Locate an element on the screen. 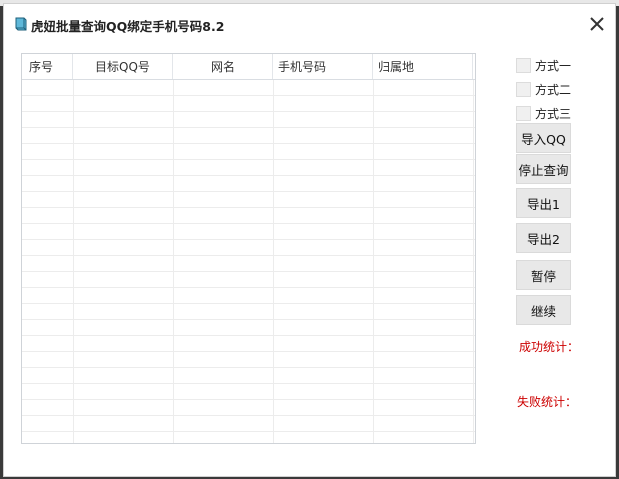  resume-button: 继续 is located at coordinates (543, 310).